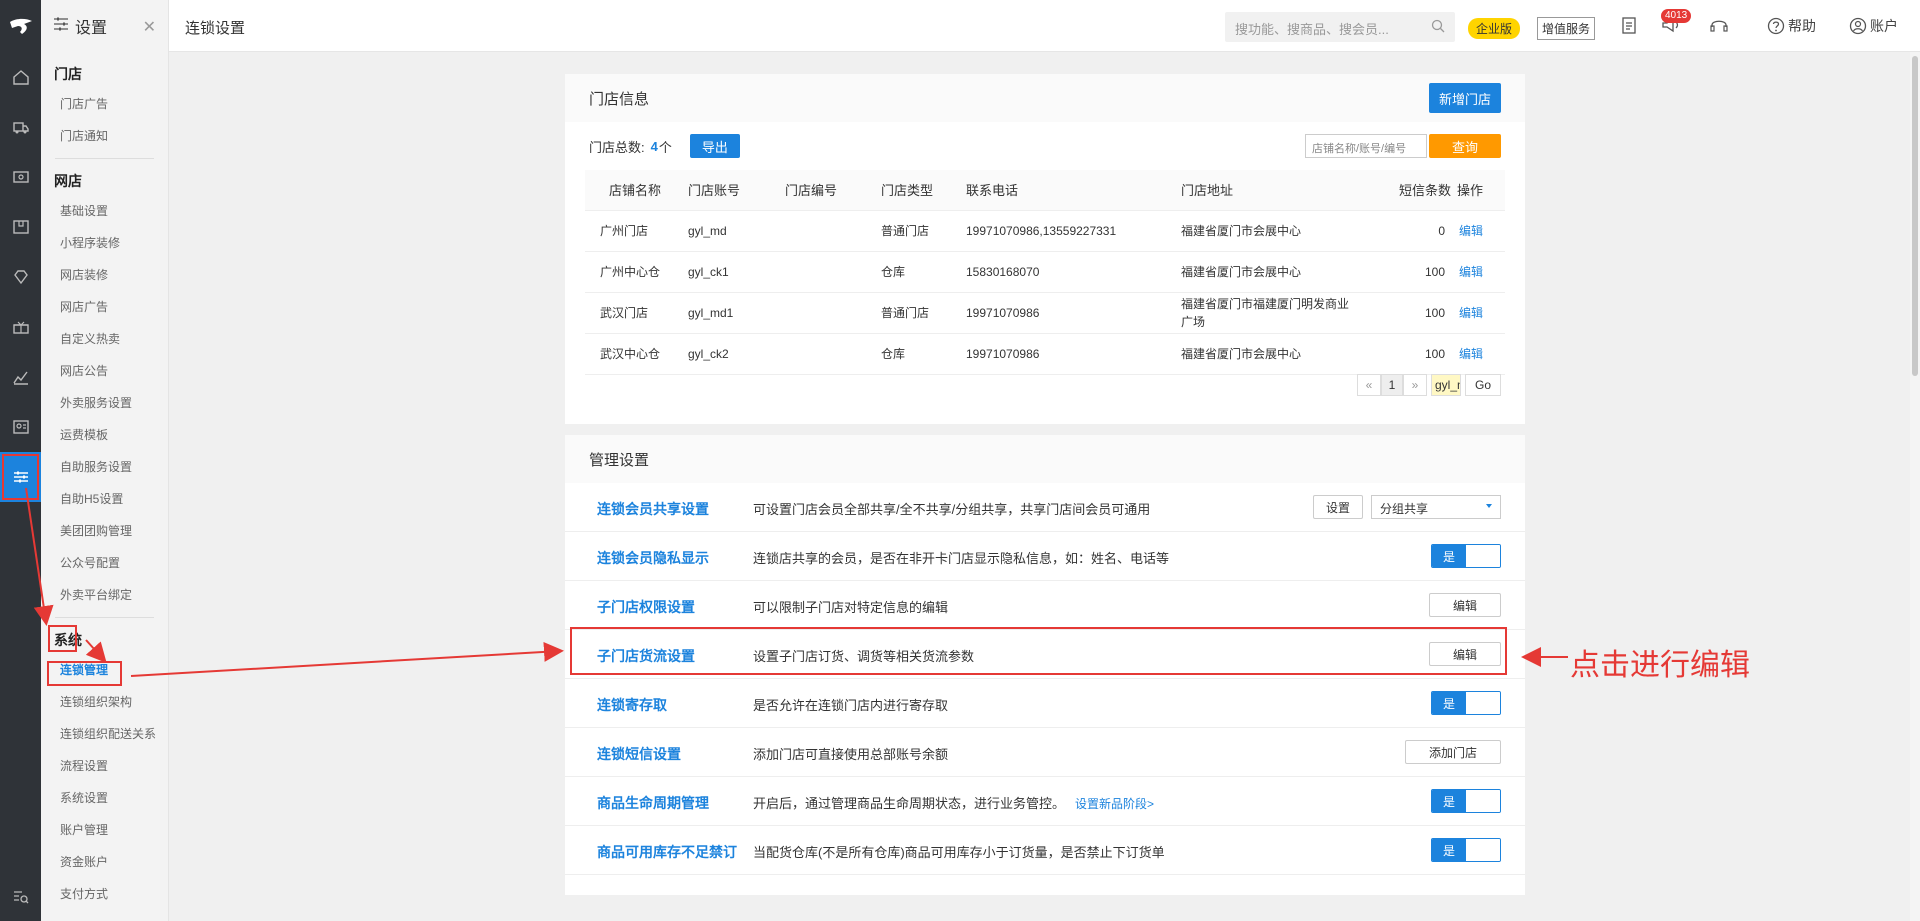 The image size is (1920, 921). What do you see at coordinates (104, 243) in the screenshot?
I see `submenu-item: 小程序装修` at bounding box center [104, 243].